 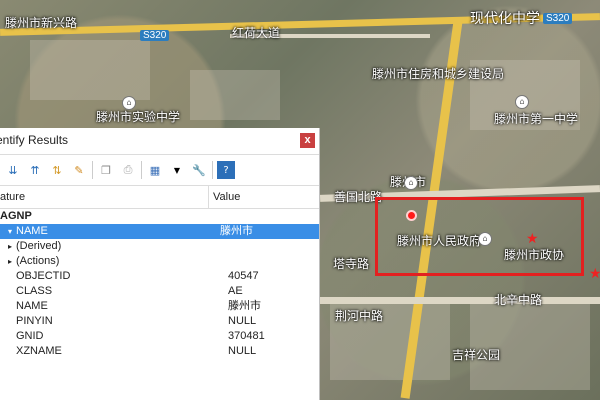 What do you see at coordinates (159, 216) in the screenshot?
I see `layer-row: AGNP` at bounding box center [159, 216].